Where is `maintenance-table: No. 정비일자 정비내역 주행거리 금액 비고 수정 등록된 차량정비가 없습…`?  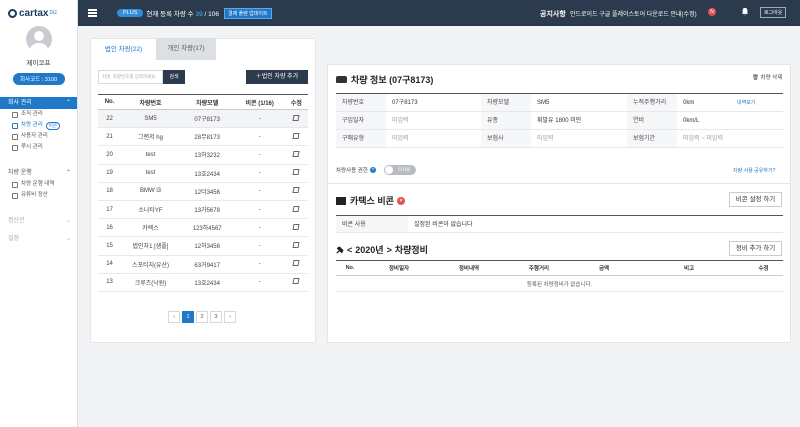
maintenance-table: No. 정비일자 정비내역 주행거리 금액 비고 수정 등록된 차량정비가 없습… is located at coordinates (559, 276).